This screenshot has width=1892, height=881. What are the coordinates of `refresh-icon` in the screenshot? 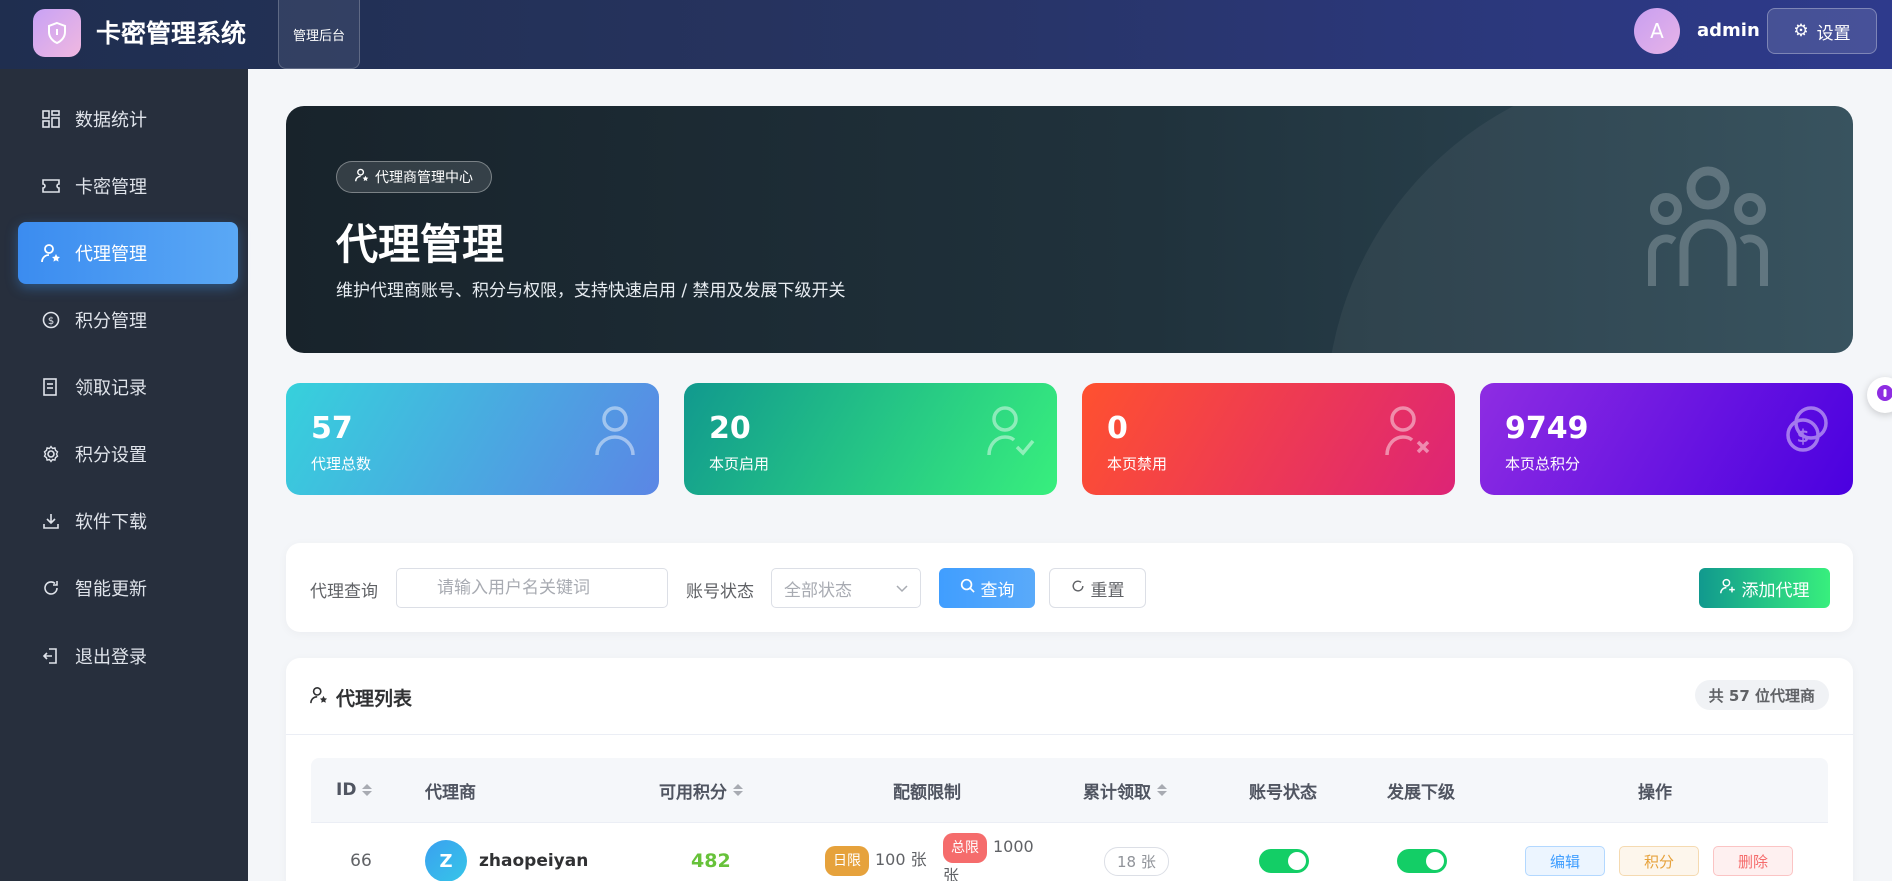 It's located at (51, 588).